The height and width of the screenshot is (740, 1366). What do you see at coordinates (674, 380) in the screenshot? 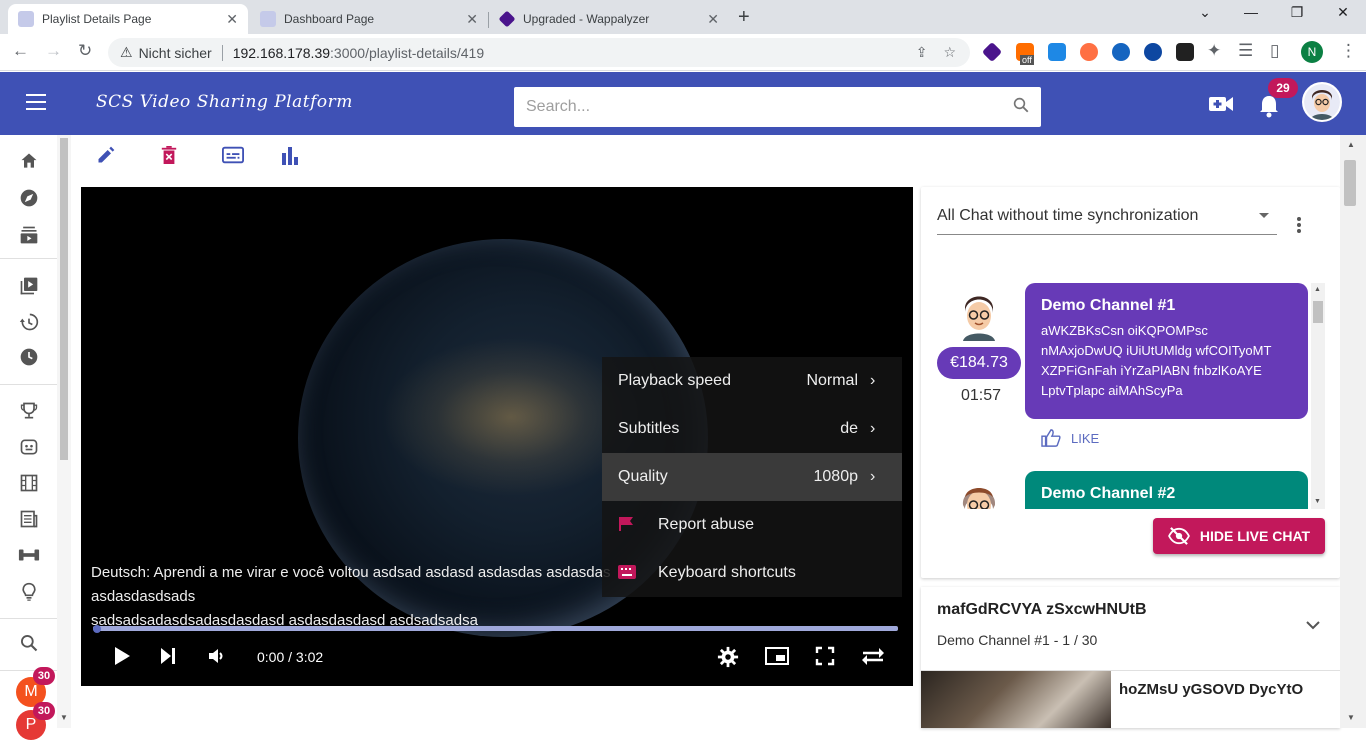
I see `menu-item-label: Playback speed` at bounding box center [674, 380].